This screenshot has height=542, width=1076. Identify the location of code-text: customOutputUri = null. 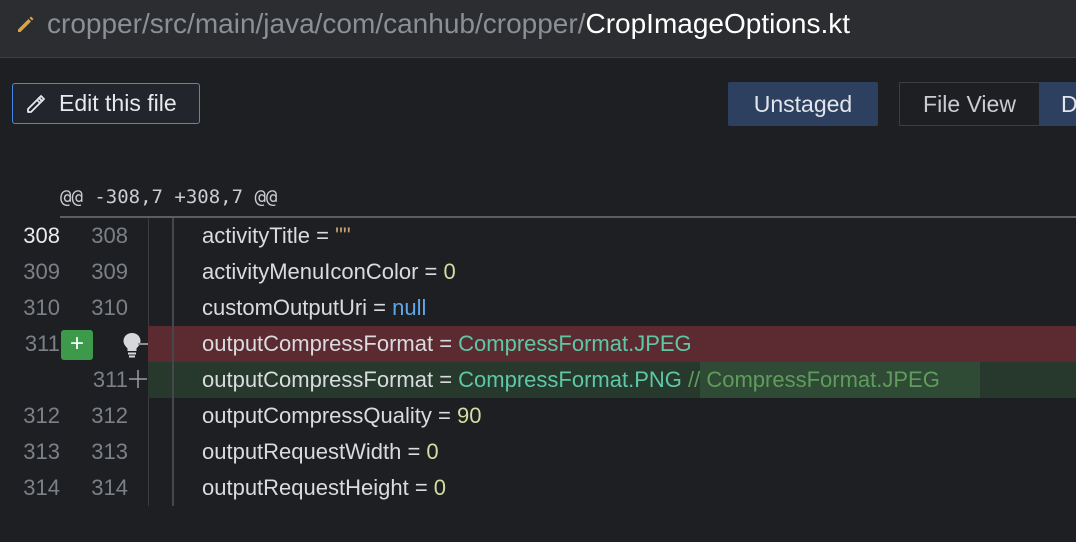
(314, 308).